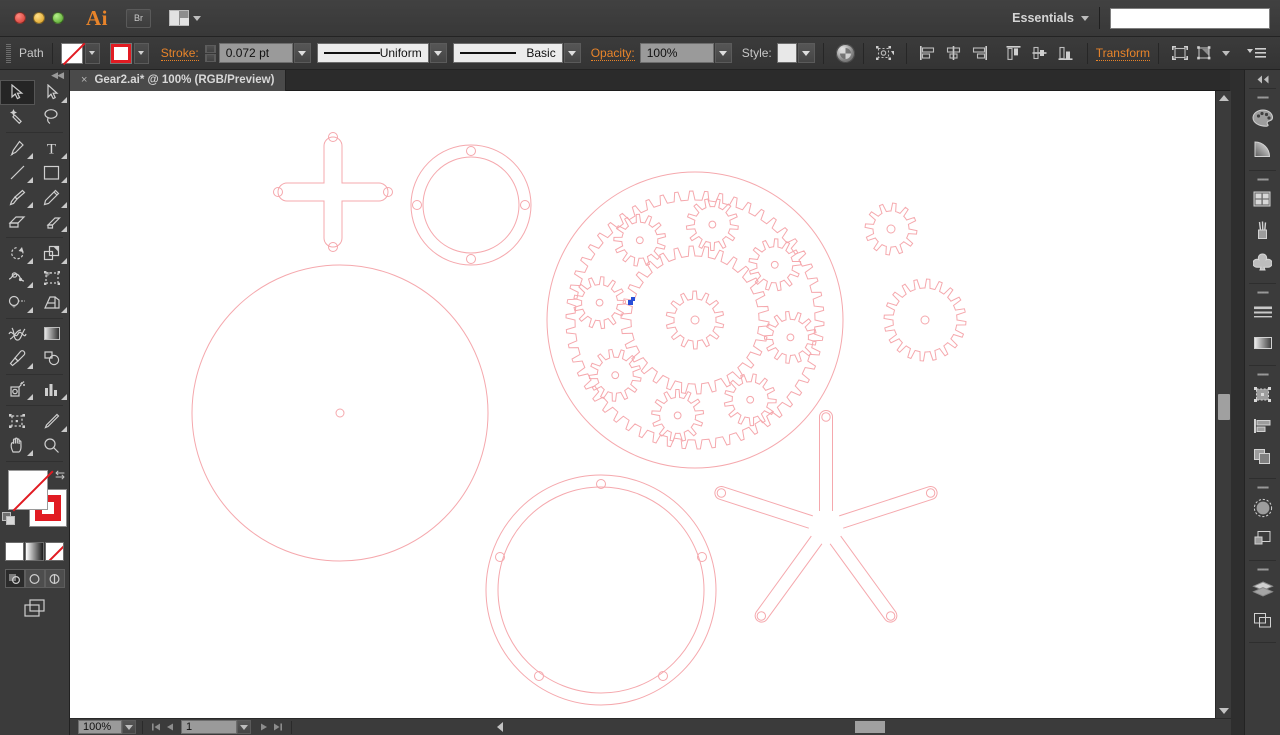 The height and width of the screenshot is (735, 1280). What do you see at coordinates (676, 53) in the screenshot?
I see `opacity-field: 100%` at bounding box center [676, 53].